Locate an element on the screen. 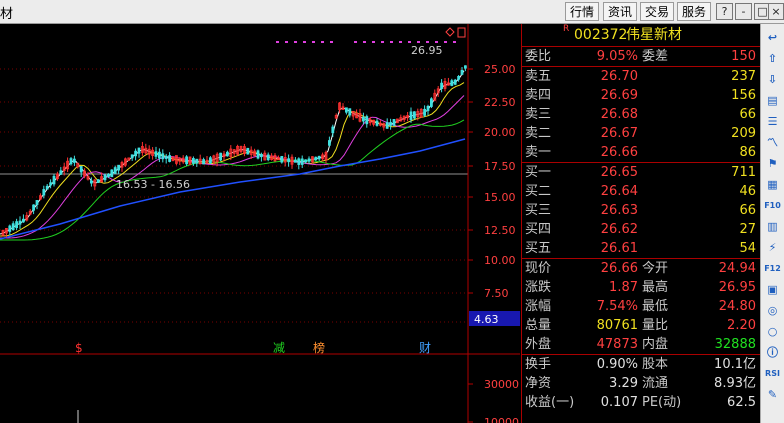 This screenshot has height=423, width=784. sell-volume: 209 is located at coordinates (743, 133).